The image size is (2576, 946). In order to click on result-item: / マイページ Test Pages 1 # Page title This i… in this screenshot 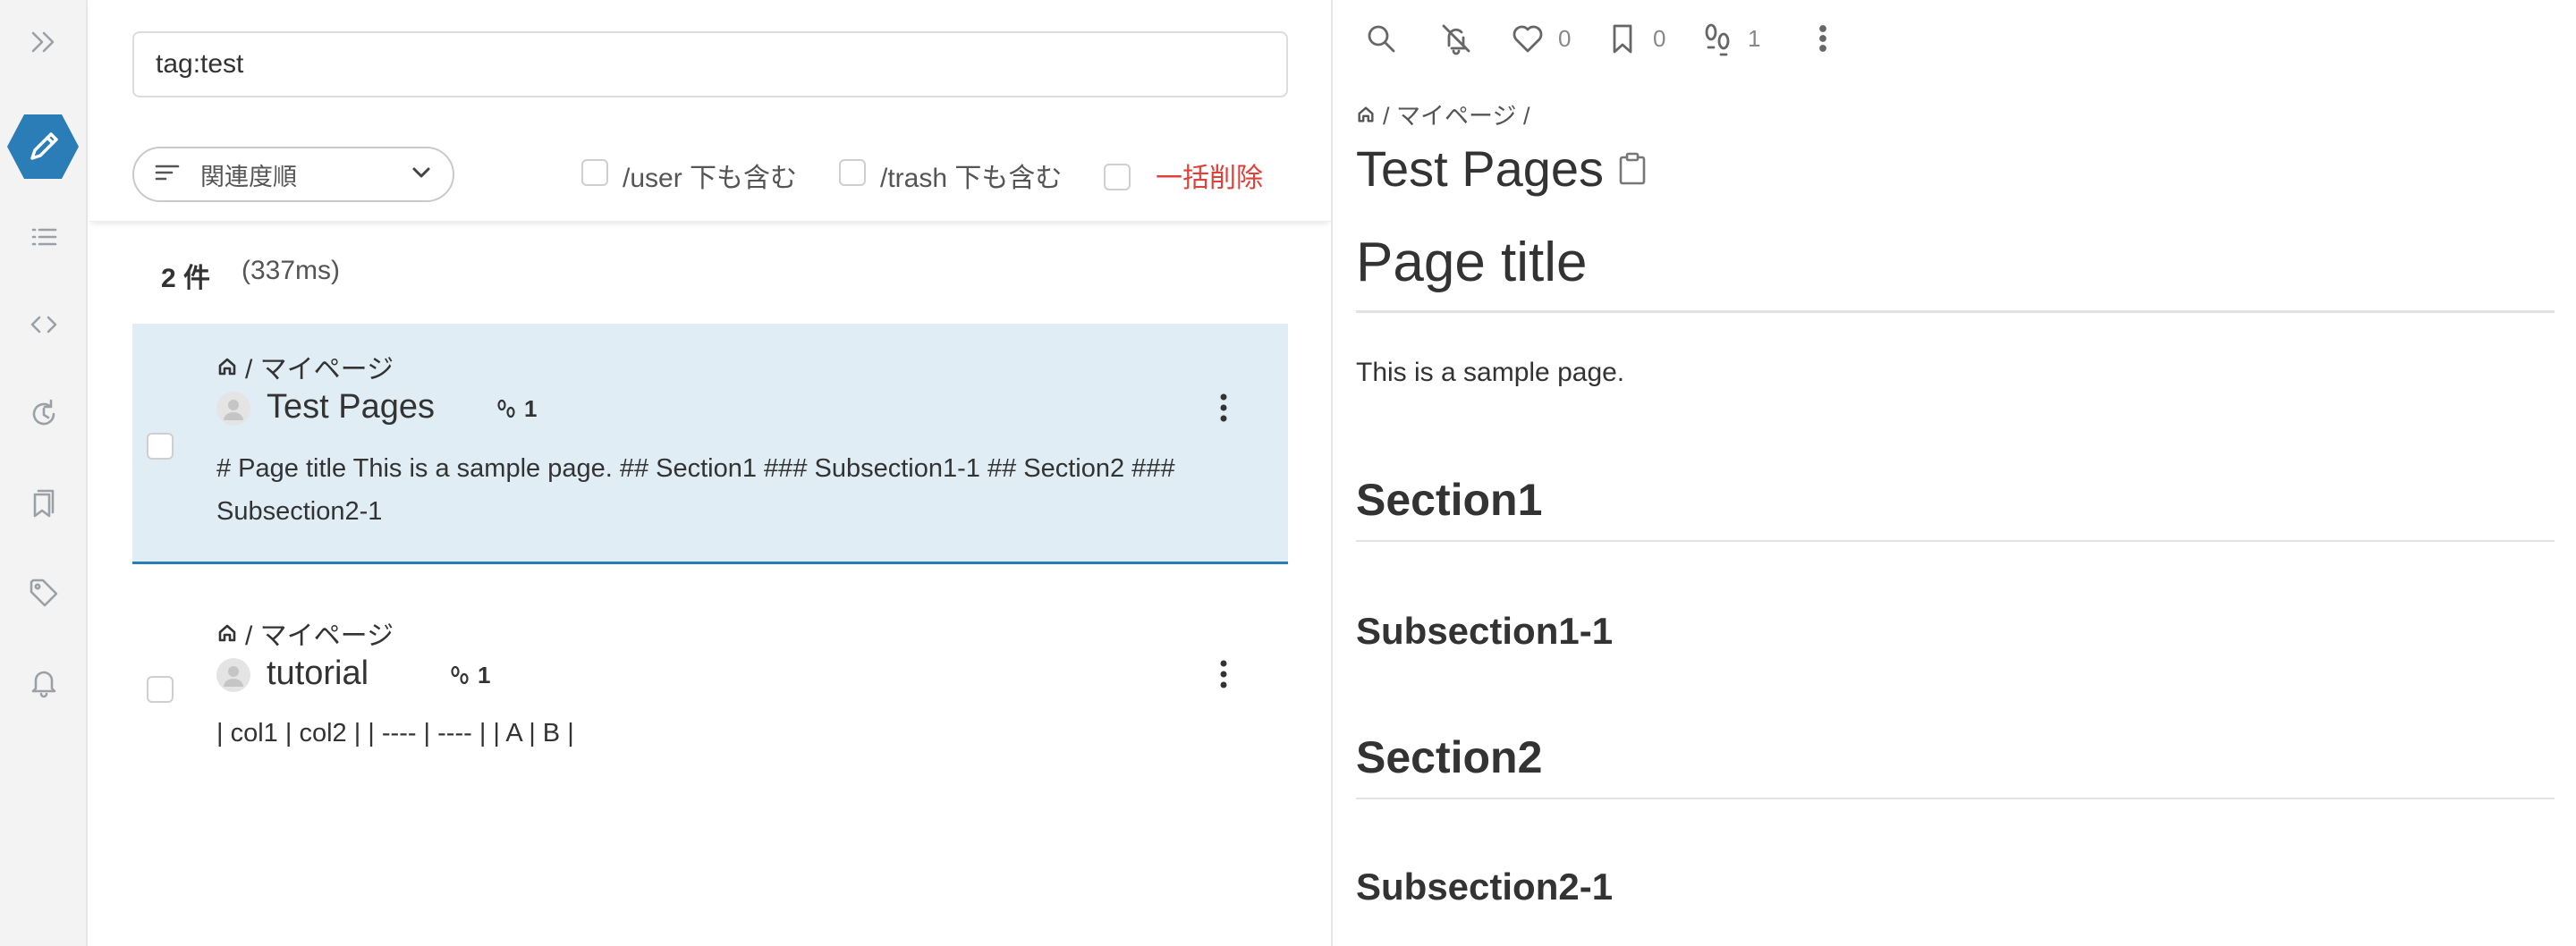, I will do `click(710, 444)`.